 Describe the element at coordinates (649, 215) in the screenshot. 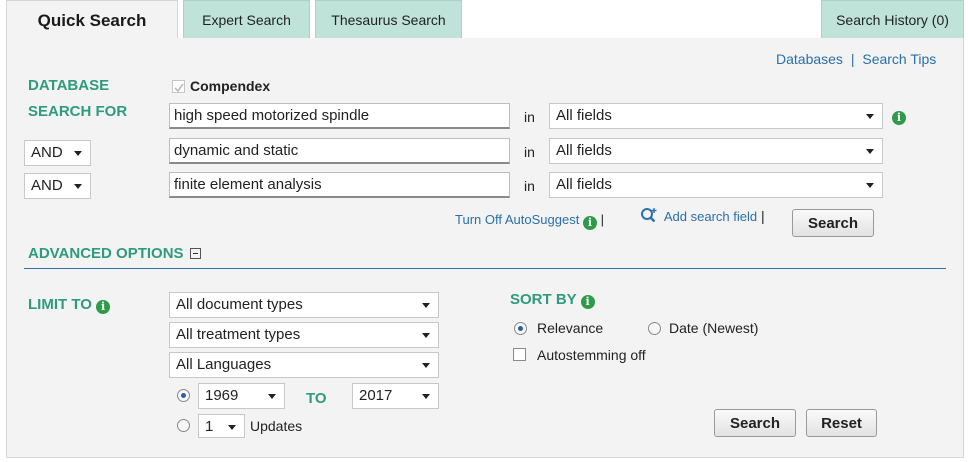

I see `magnifier-plus-icon` at that location.